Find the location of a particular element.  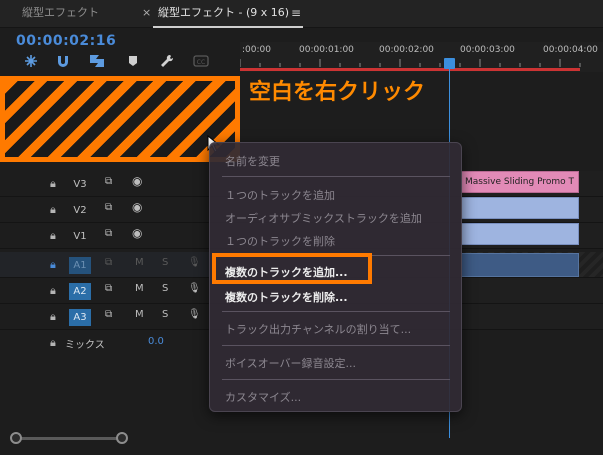

mix-label: ミックス is located at coordinates (85, 345).